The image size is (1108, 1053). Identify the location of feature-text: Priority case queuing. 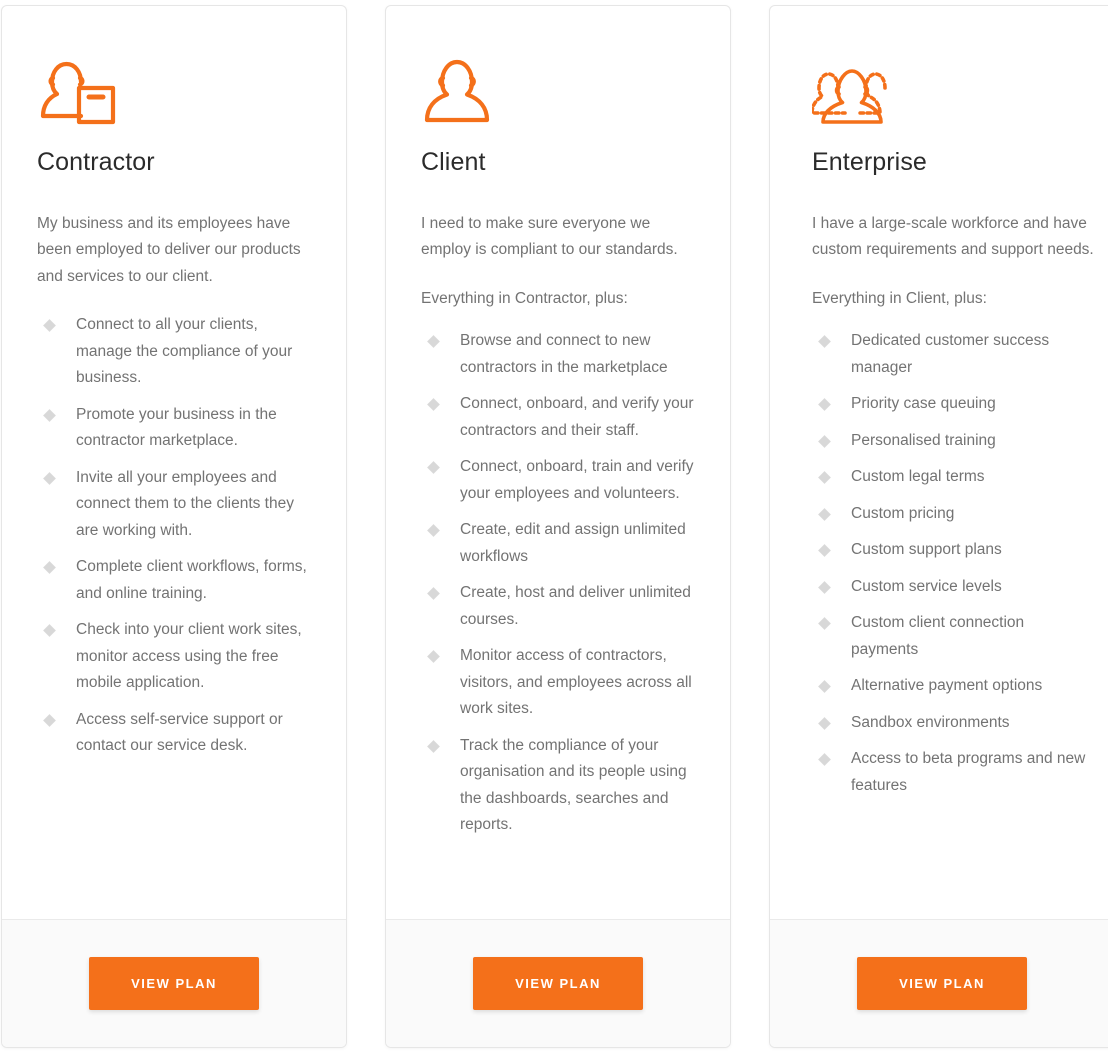
(923, 404).